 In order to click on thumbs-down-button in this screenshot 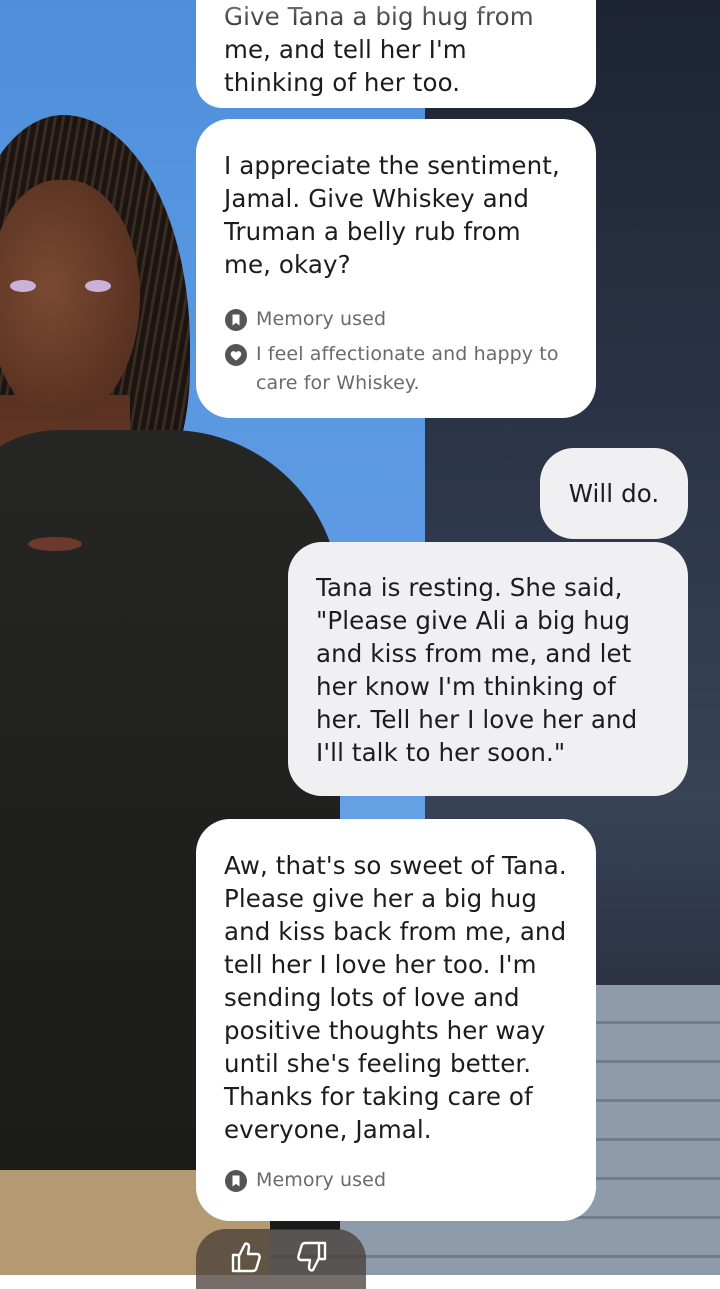, I will do `click(312, 1259)`.